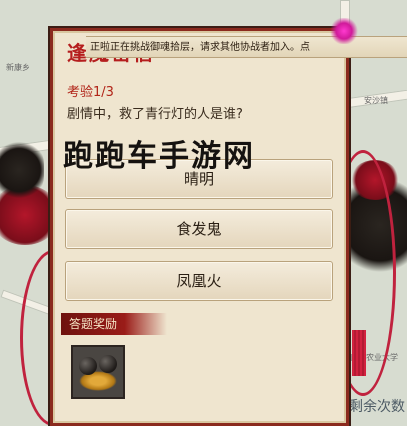 The height and width of the screenshot is (426, 407). Describe the element at coordinates (90, 92) in the screenshot. I see `question-number: 考验1/3` at that location.